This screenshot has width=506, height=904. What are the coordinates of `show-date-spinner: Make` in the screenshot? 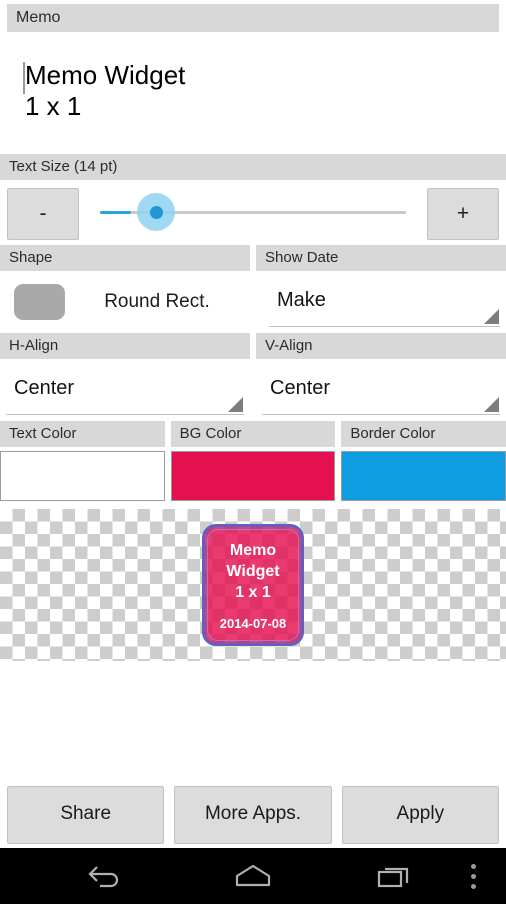 It's located at (384, 301).